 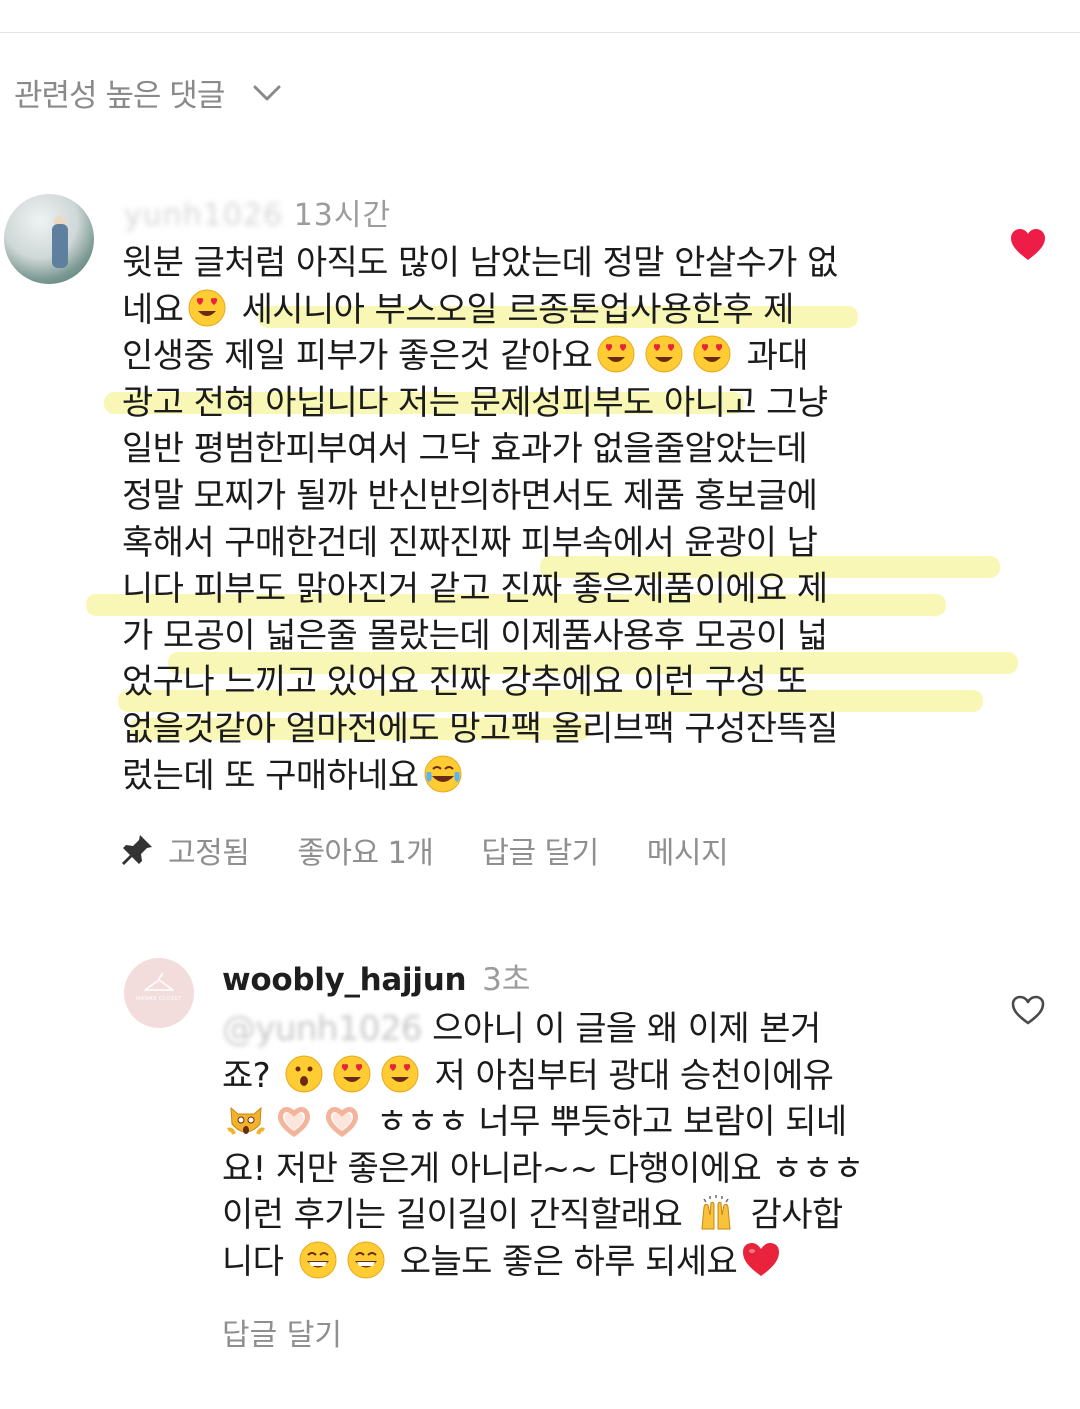 What do you see at coordinates (506, 980) in the screenshot?
I see `reply-time: 3초` at bounding box center [506, 980].